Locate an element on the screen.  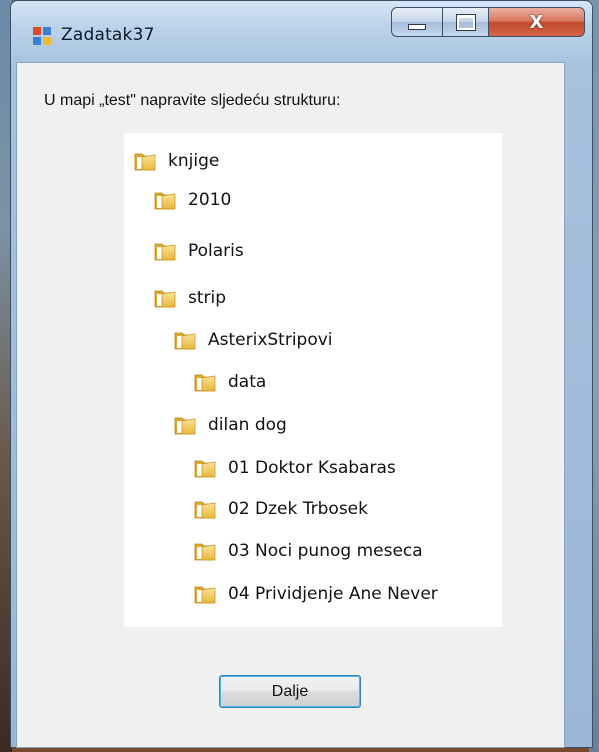
maximize-button is located at coordinates (466, 22).